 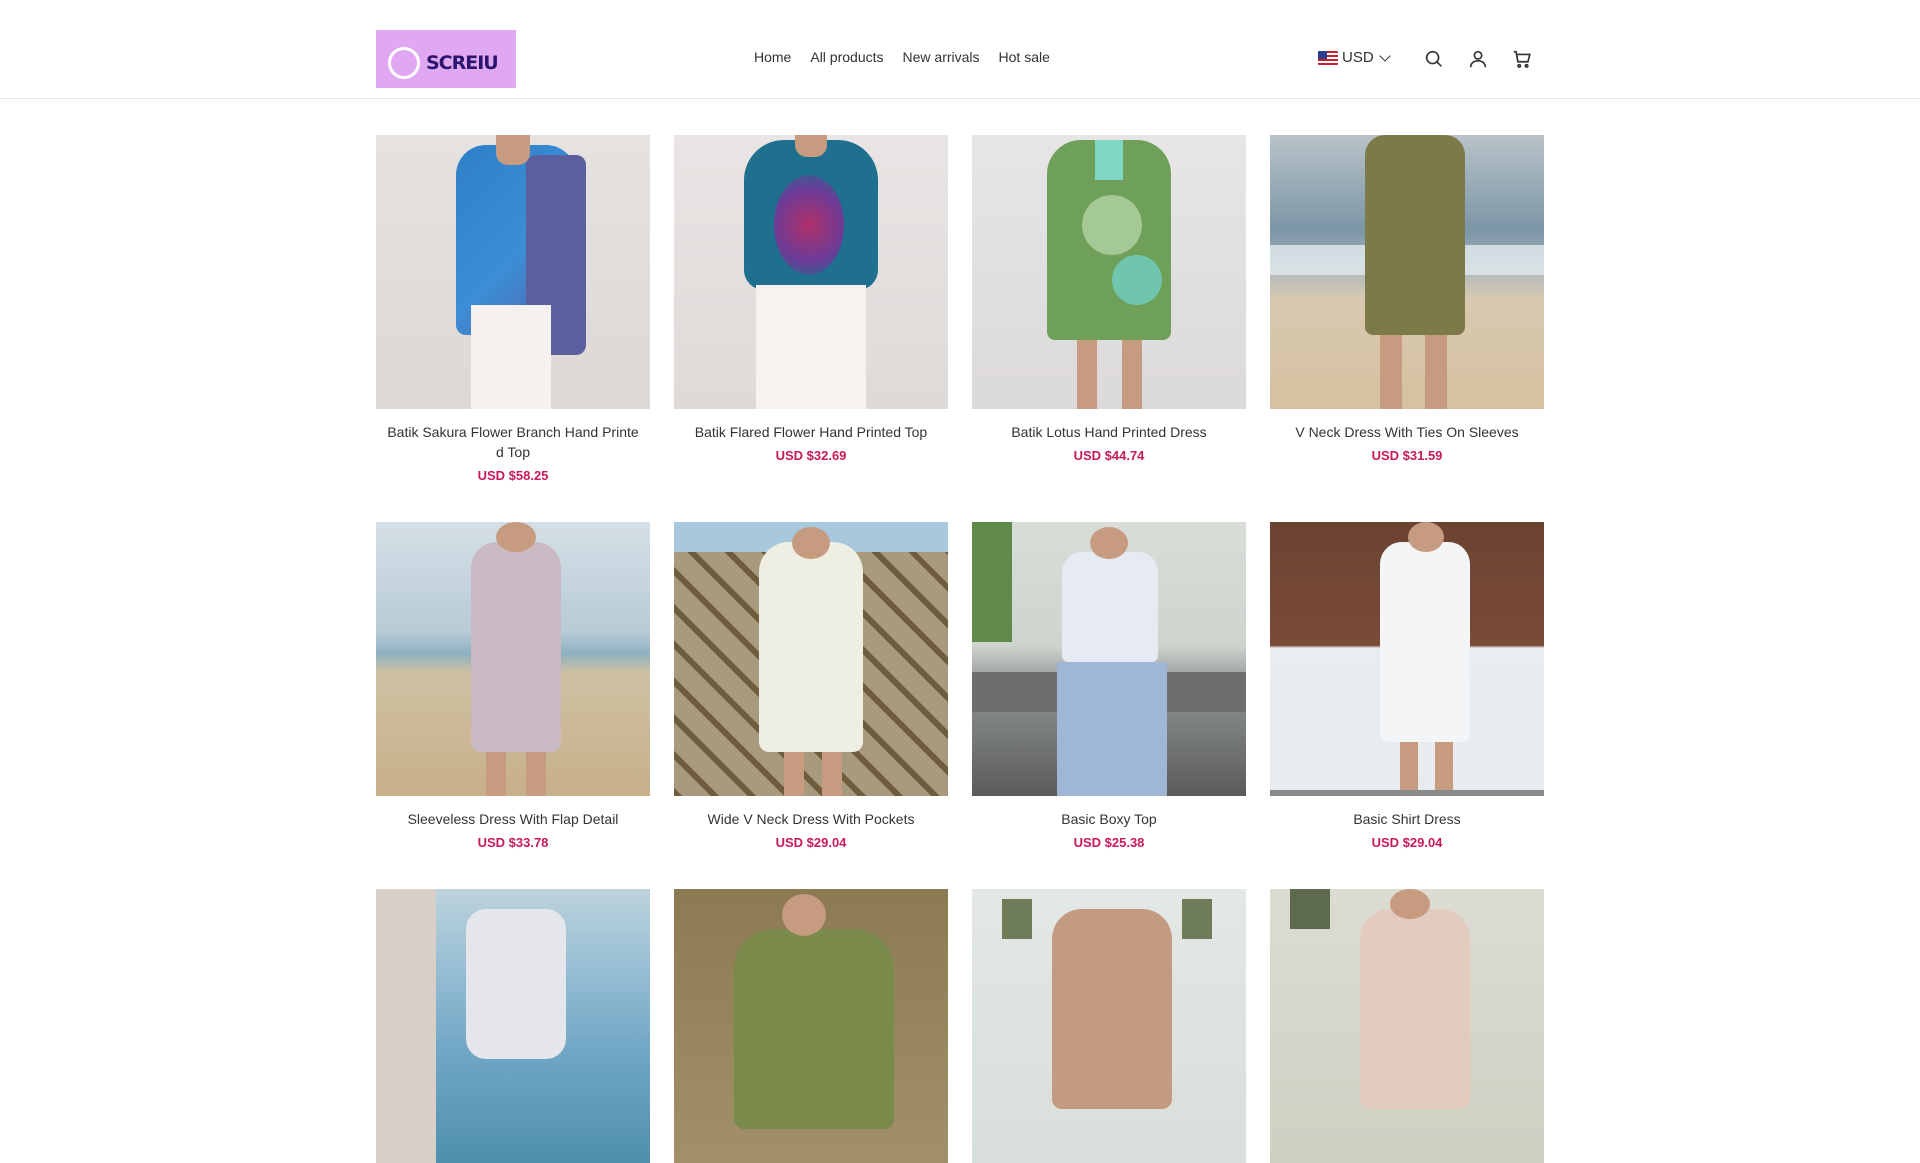 I want to click on product-title: Basic Boxy Top, so click(x=1109, y=819).